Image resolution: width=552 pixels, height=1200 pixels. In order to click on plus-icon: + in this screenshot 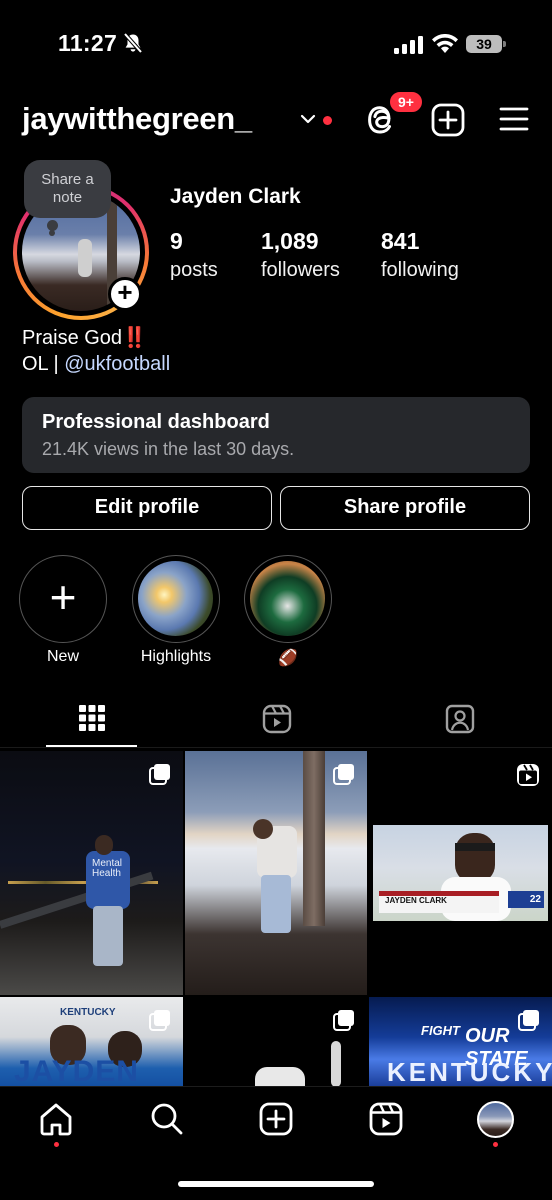, I will do `click(63, 597)`.